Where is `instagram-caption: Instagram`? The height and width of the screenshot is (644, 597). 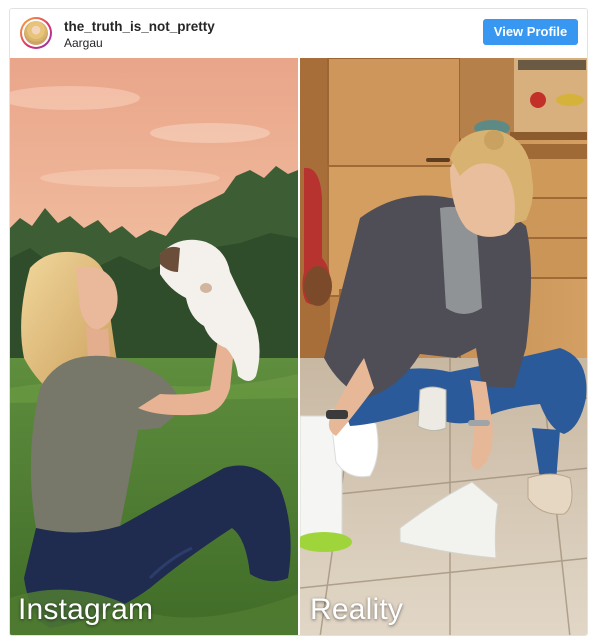
instagram-caption: Instagram is located at coordinates (86, 609).